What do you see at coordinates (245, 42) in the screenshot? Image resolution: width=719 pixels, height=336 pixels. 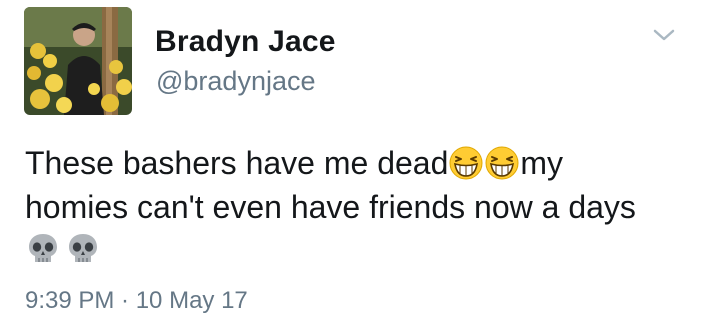 I see `author-name: Bradyn Jace` at bounding box center [245, 42].